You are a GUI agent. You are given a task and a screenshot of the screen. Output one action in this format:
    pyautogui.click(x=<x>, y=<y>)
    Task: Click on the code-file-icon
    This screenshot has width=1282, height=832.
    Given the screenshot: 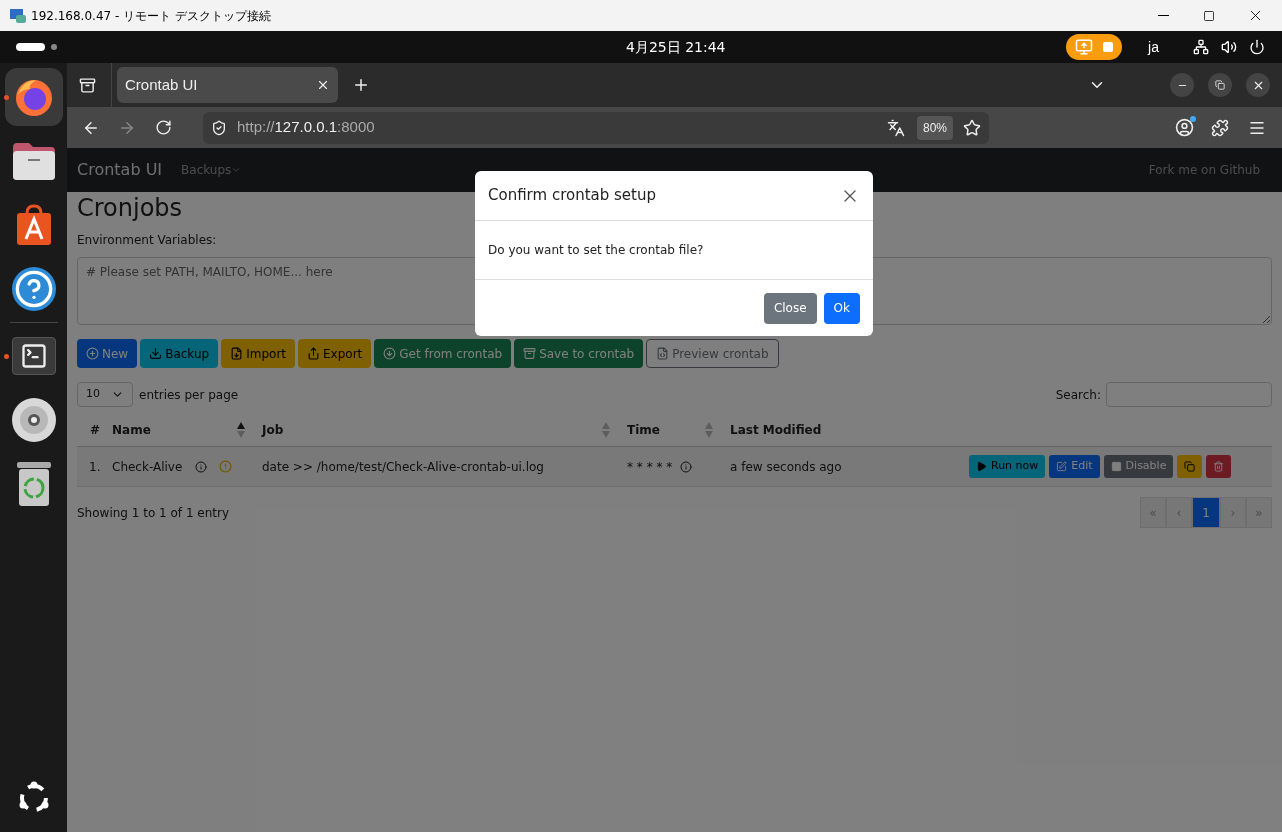 What is the action you would take?
    pyautogui.click(x=663, y=353)
    